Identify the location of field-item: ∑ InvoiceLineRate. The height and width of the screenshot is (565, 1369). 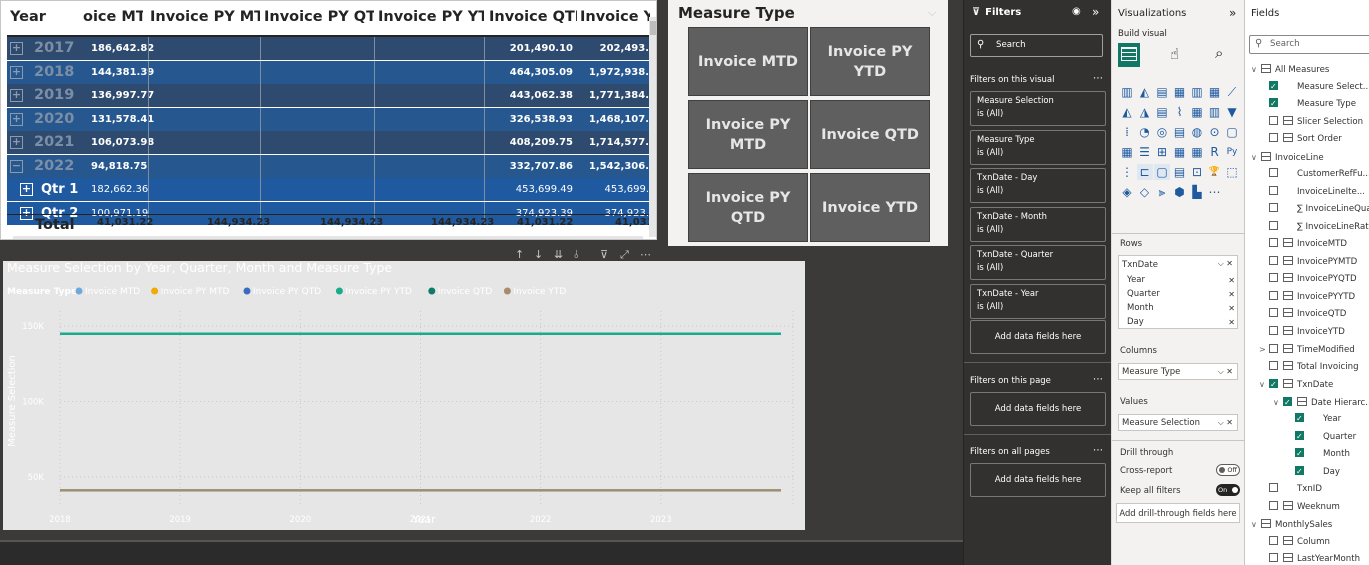
(1314, 227).